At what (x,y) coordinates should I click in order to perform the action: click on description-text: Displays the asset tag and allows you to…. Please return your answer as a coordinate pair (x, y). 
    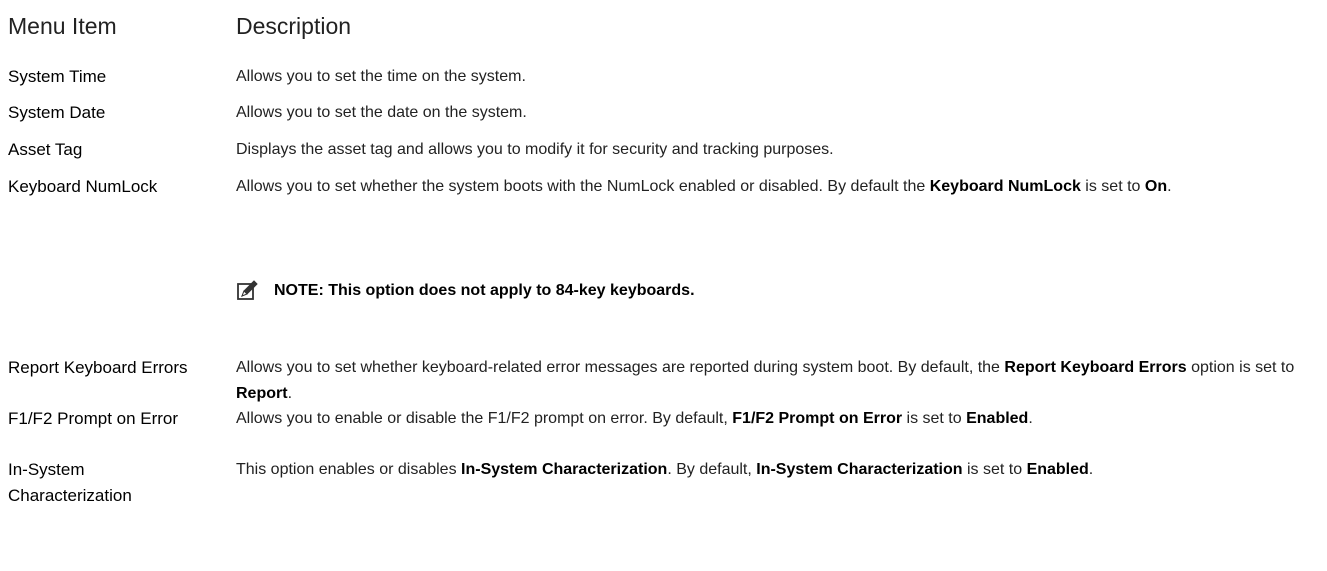
    Looking at the image, I should click on (535, 149).